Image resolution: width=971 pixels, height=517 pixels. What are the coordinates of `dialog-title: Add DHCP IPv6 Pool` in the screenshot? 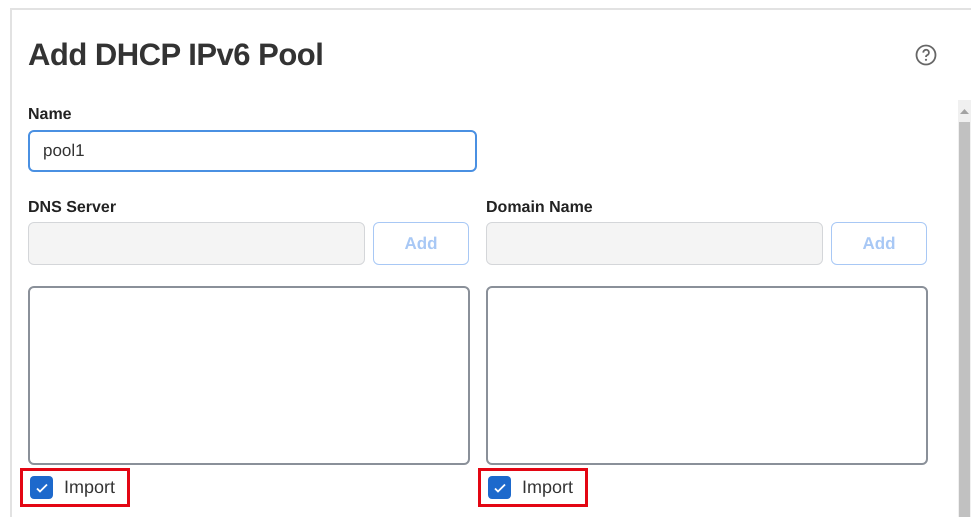 It's located at (176, 55).